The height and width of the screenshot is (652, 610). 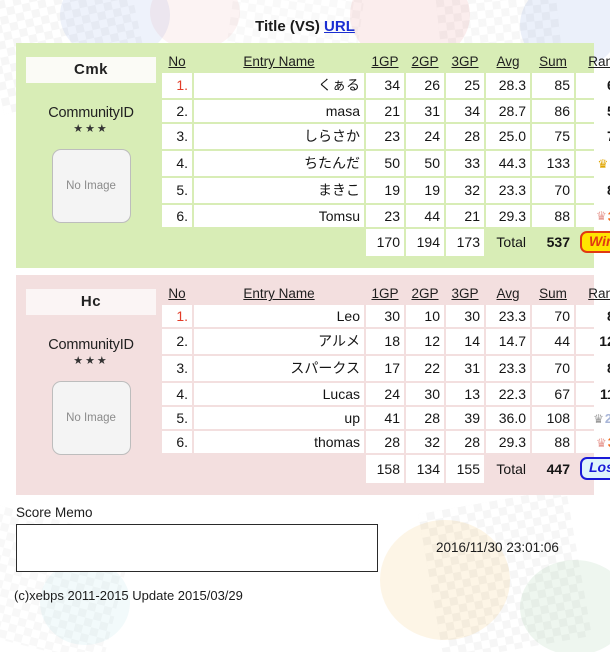 I want to click on cell-no: 5., so click(x=177, y=418).